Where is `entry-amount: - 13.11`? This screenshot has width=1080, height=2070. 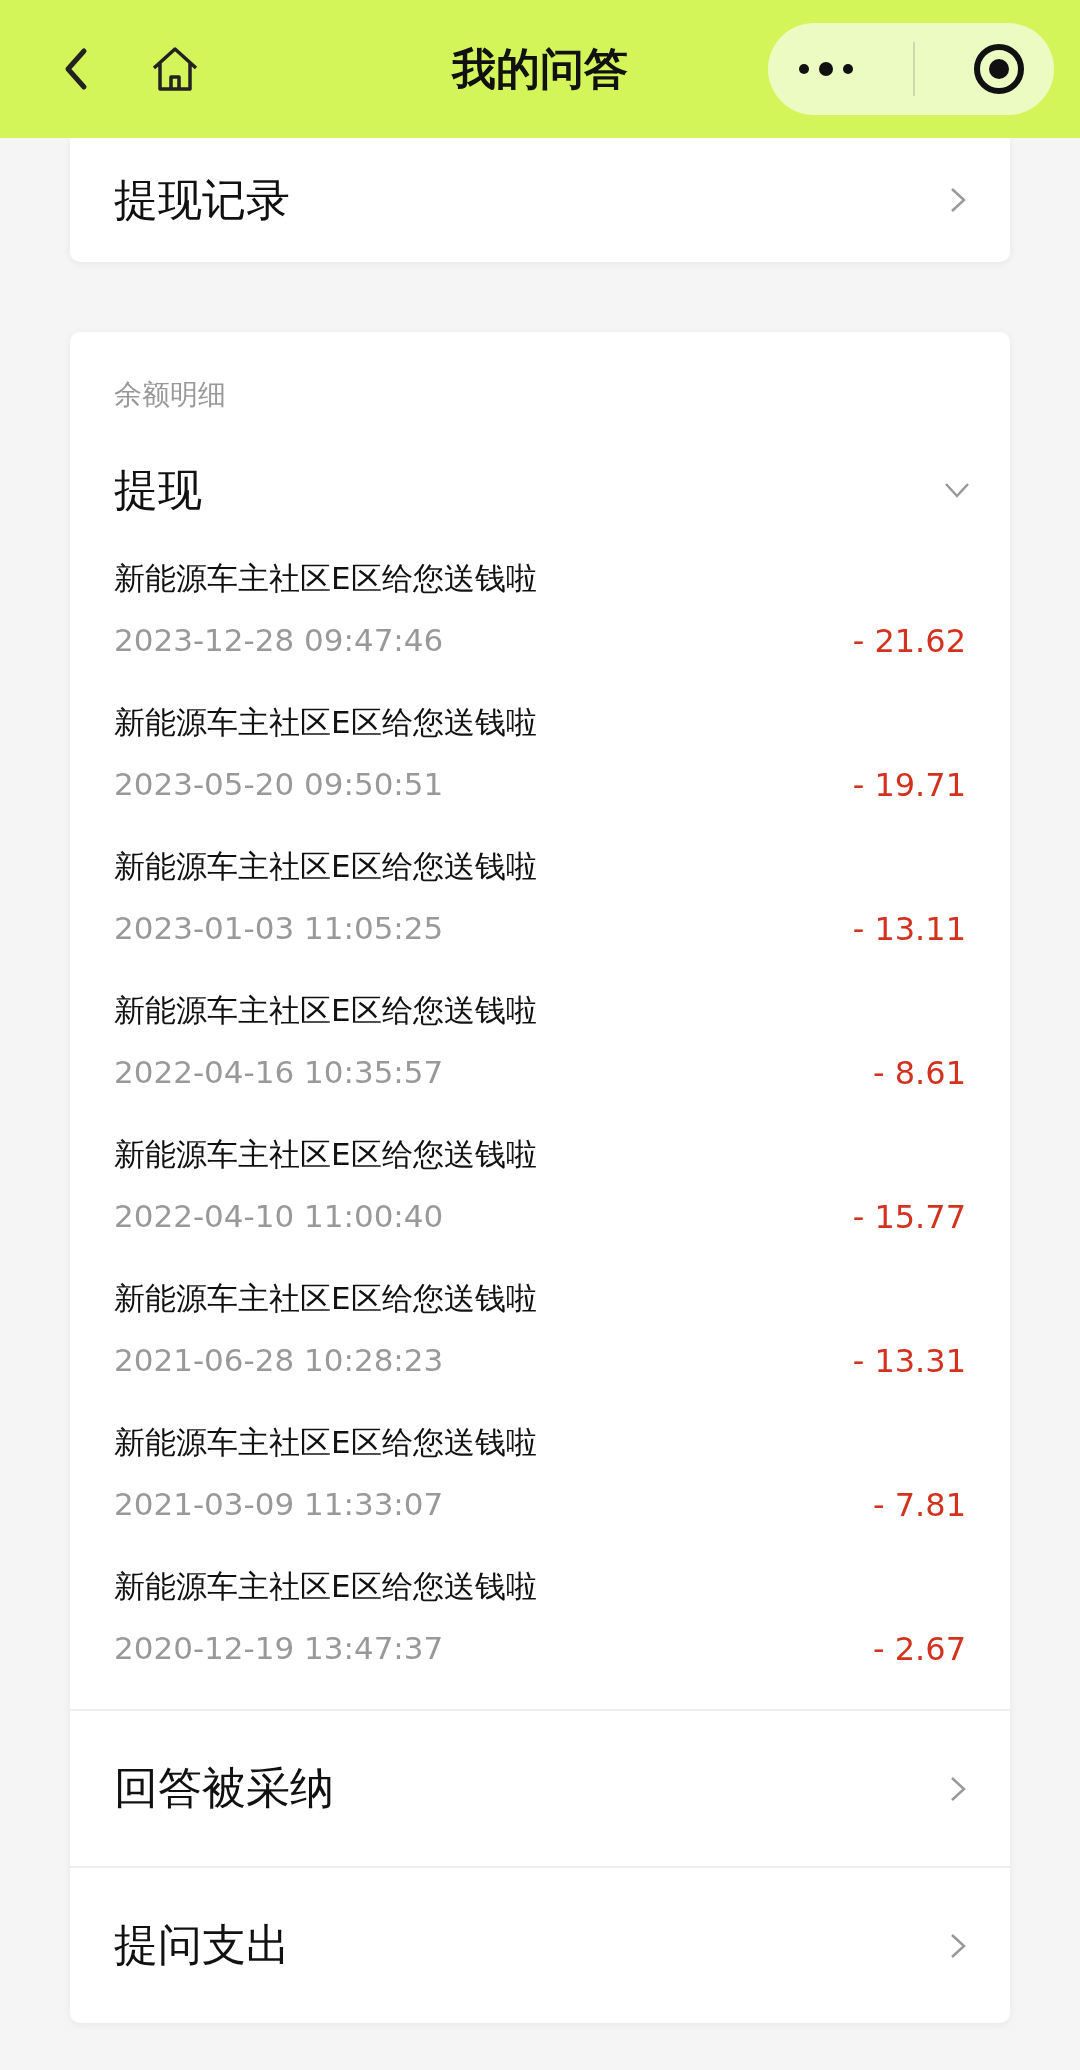
entry-amount: - 13.11 is located at coordinates (909, 929).